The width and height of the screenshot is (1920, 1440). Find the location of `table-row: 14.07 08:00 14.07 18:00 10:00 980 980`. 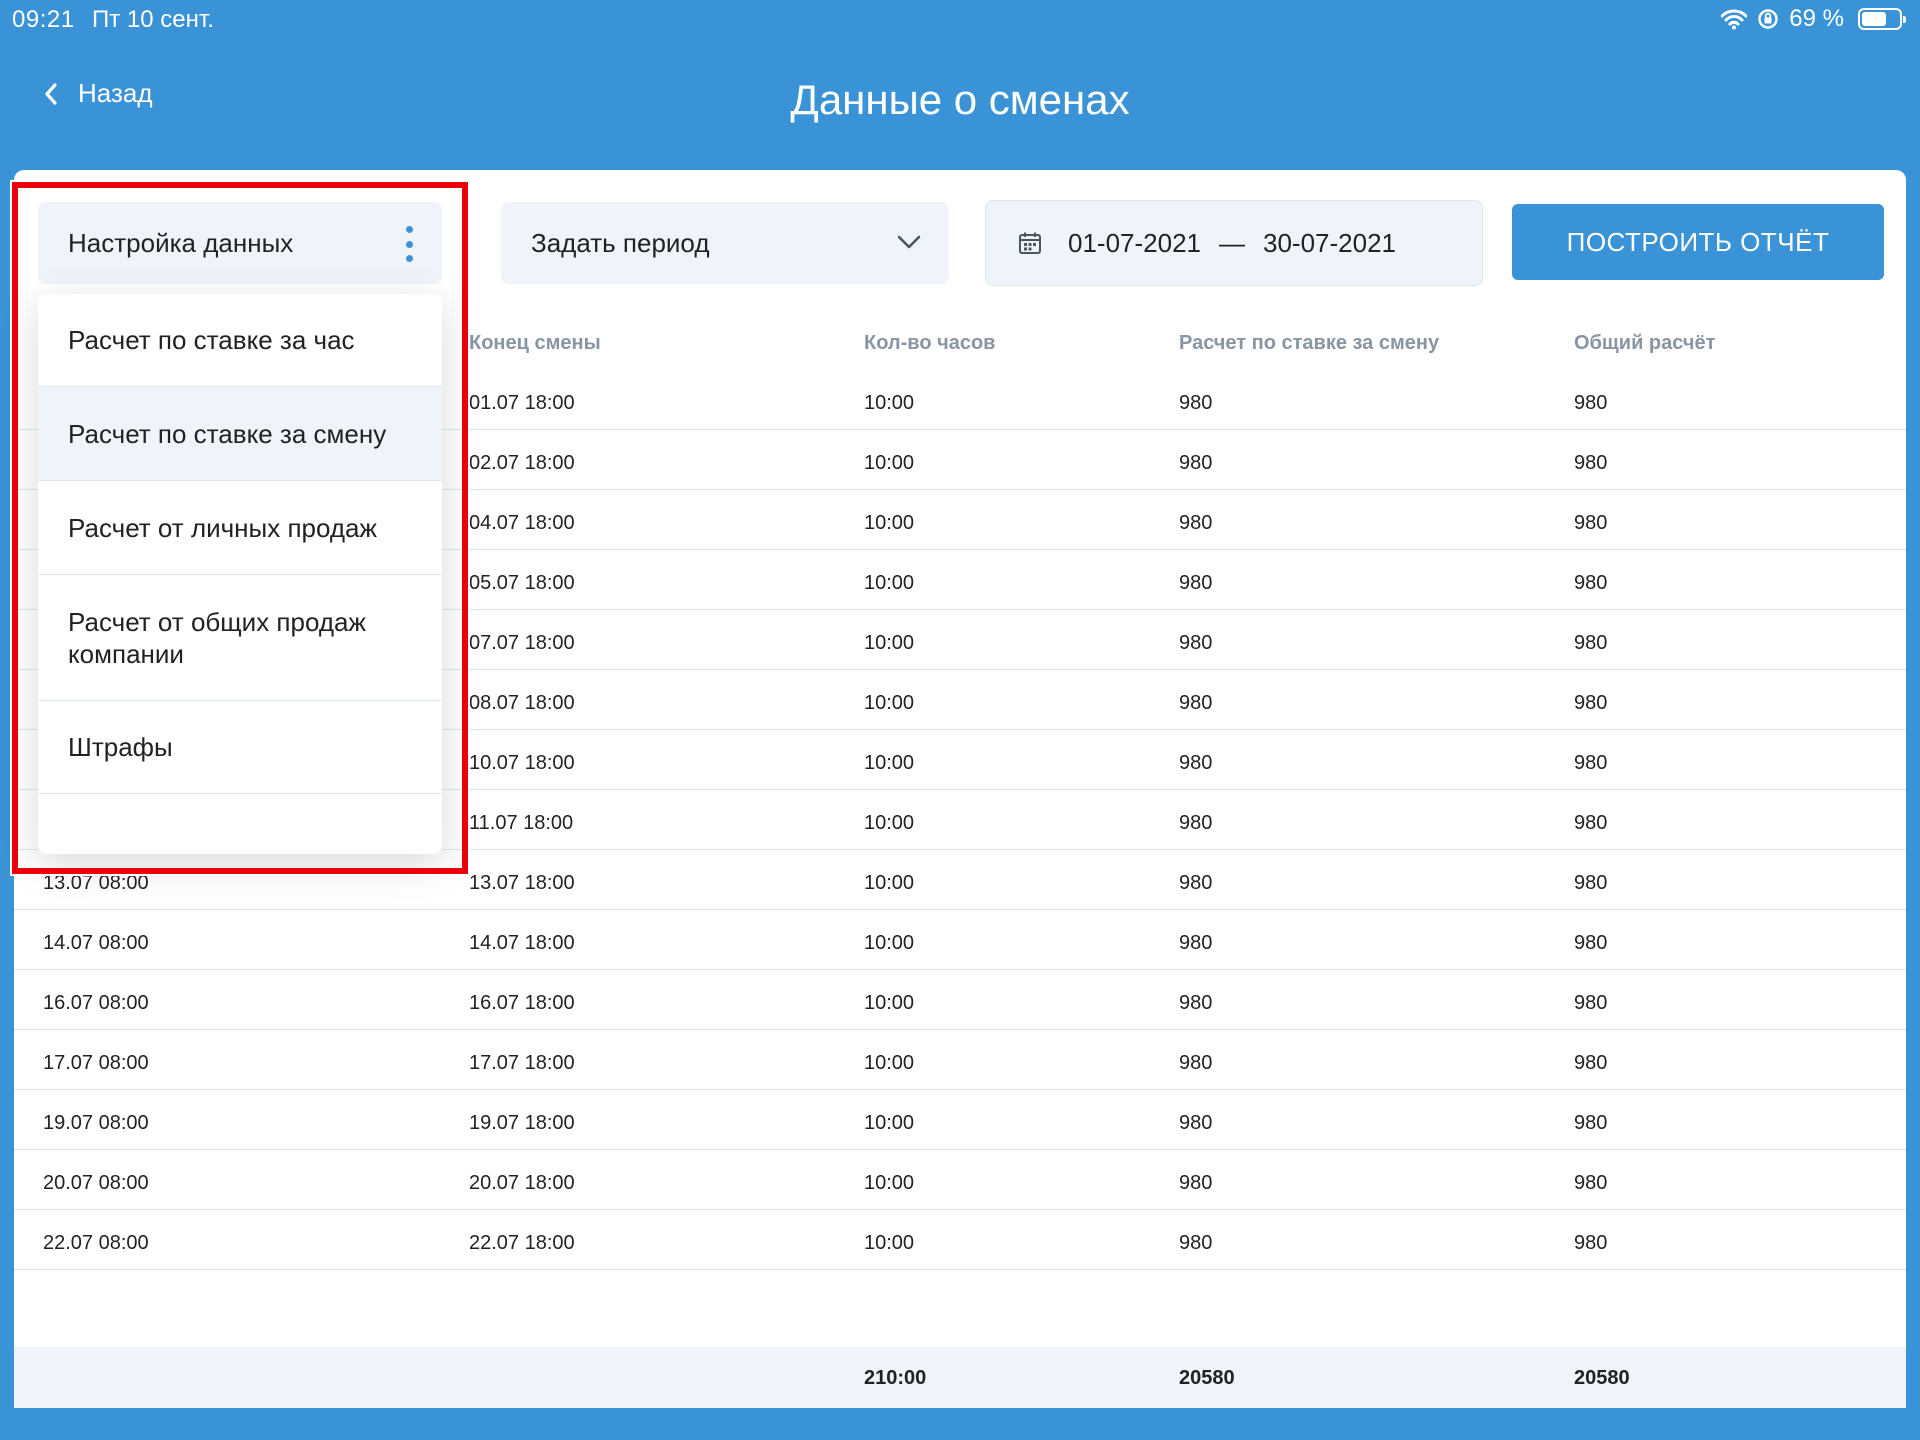

table-row: 14.07 08:00 14.07 18:00 10:00 980 980 is located at coordinates (960, 940).